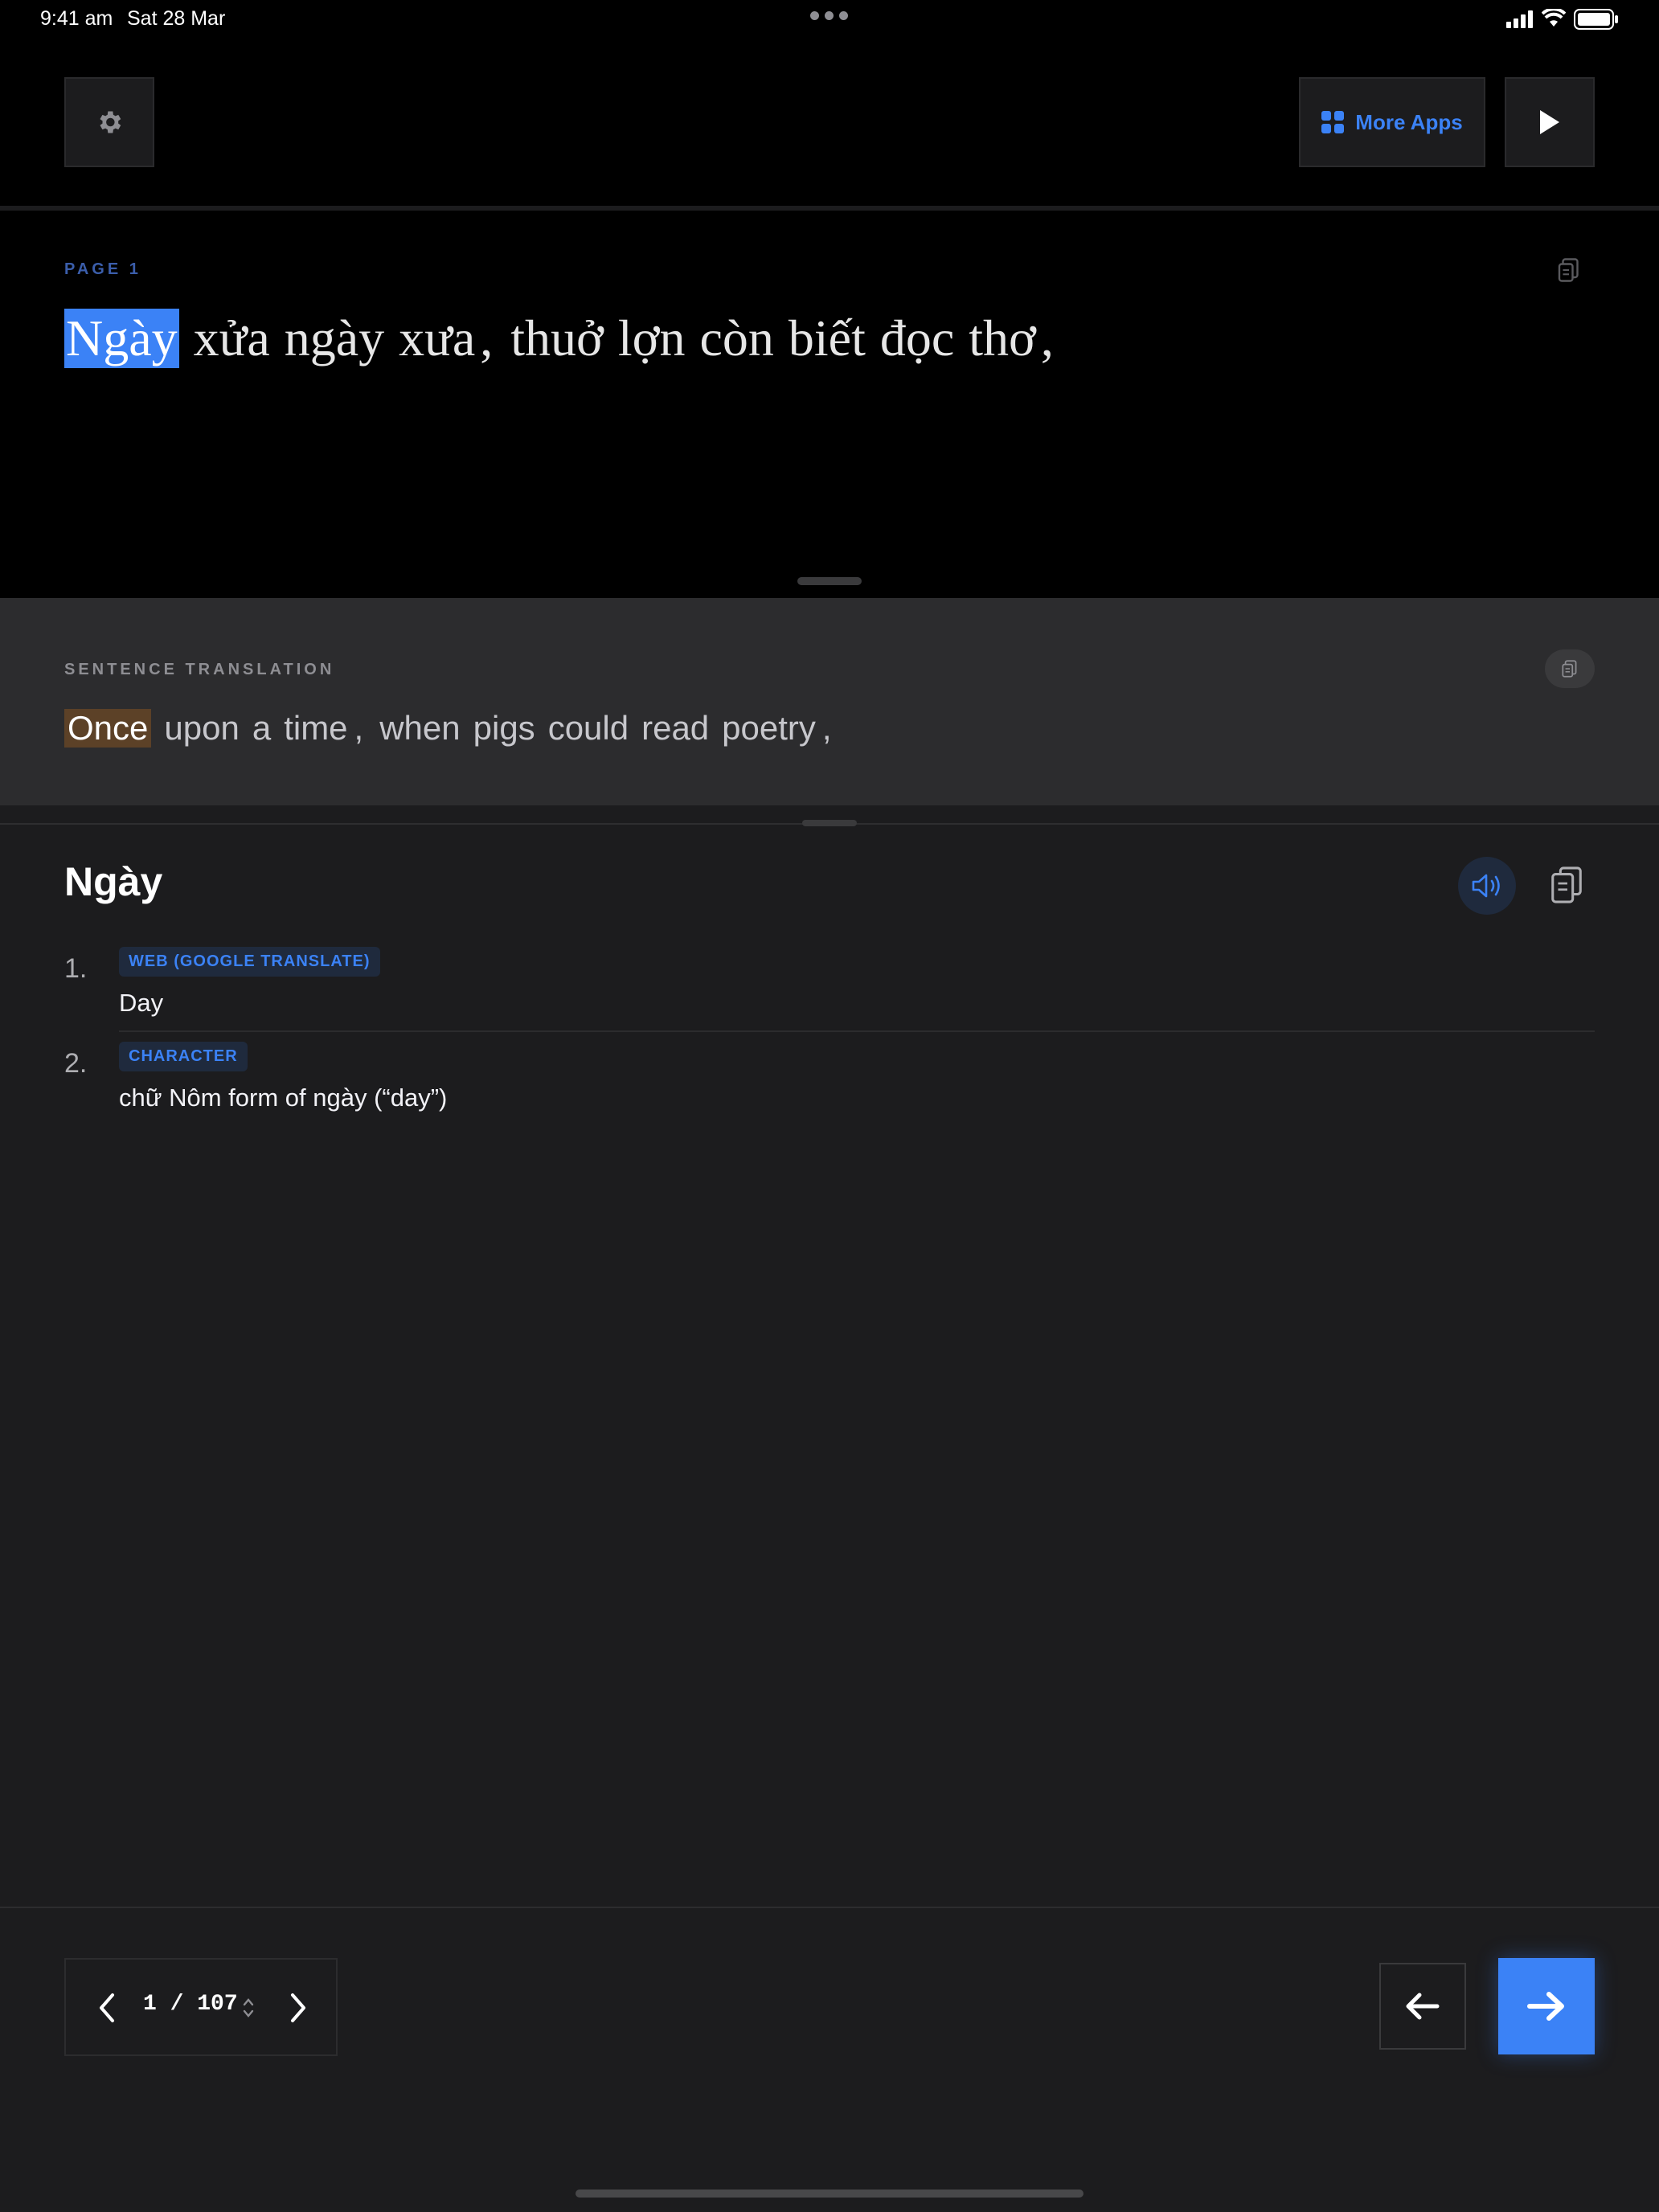 This screenshot has width=1659, height=2212. What do you see at coordinates (190, 2005) in the screenshot?
I see `page-count: 1 / 107` at bounding box center [190, 2005].